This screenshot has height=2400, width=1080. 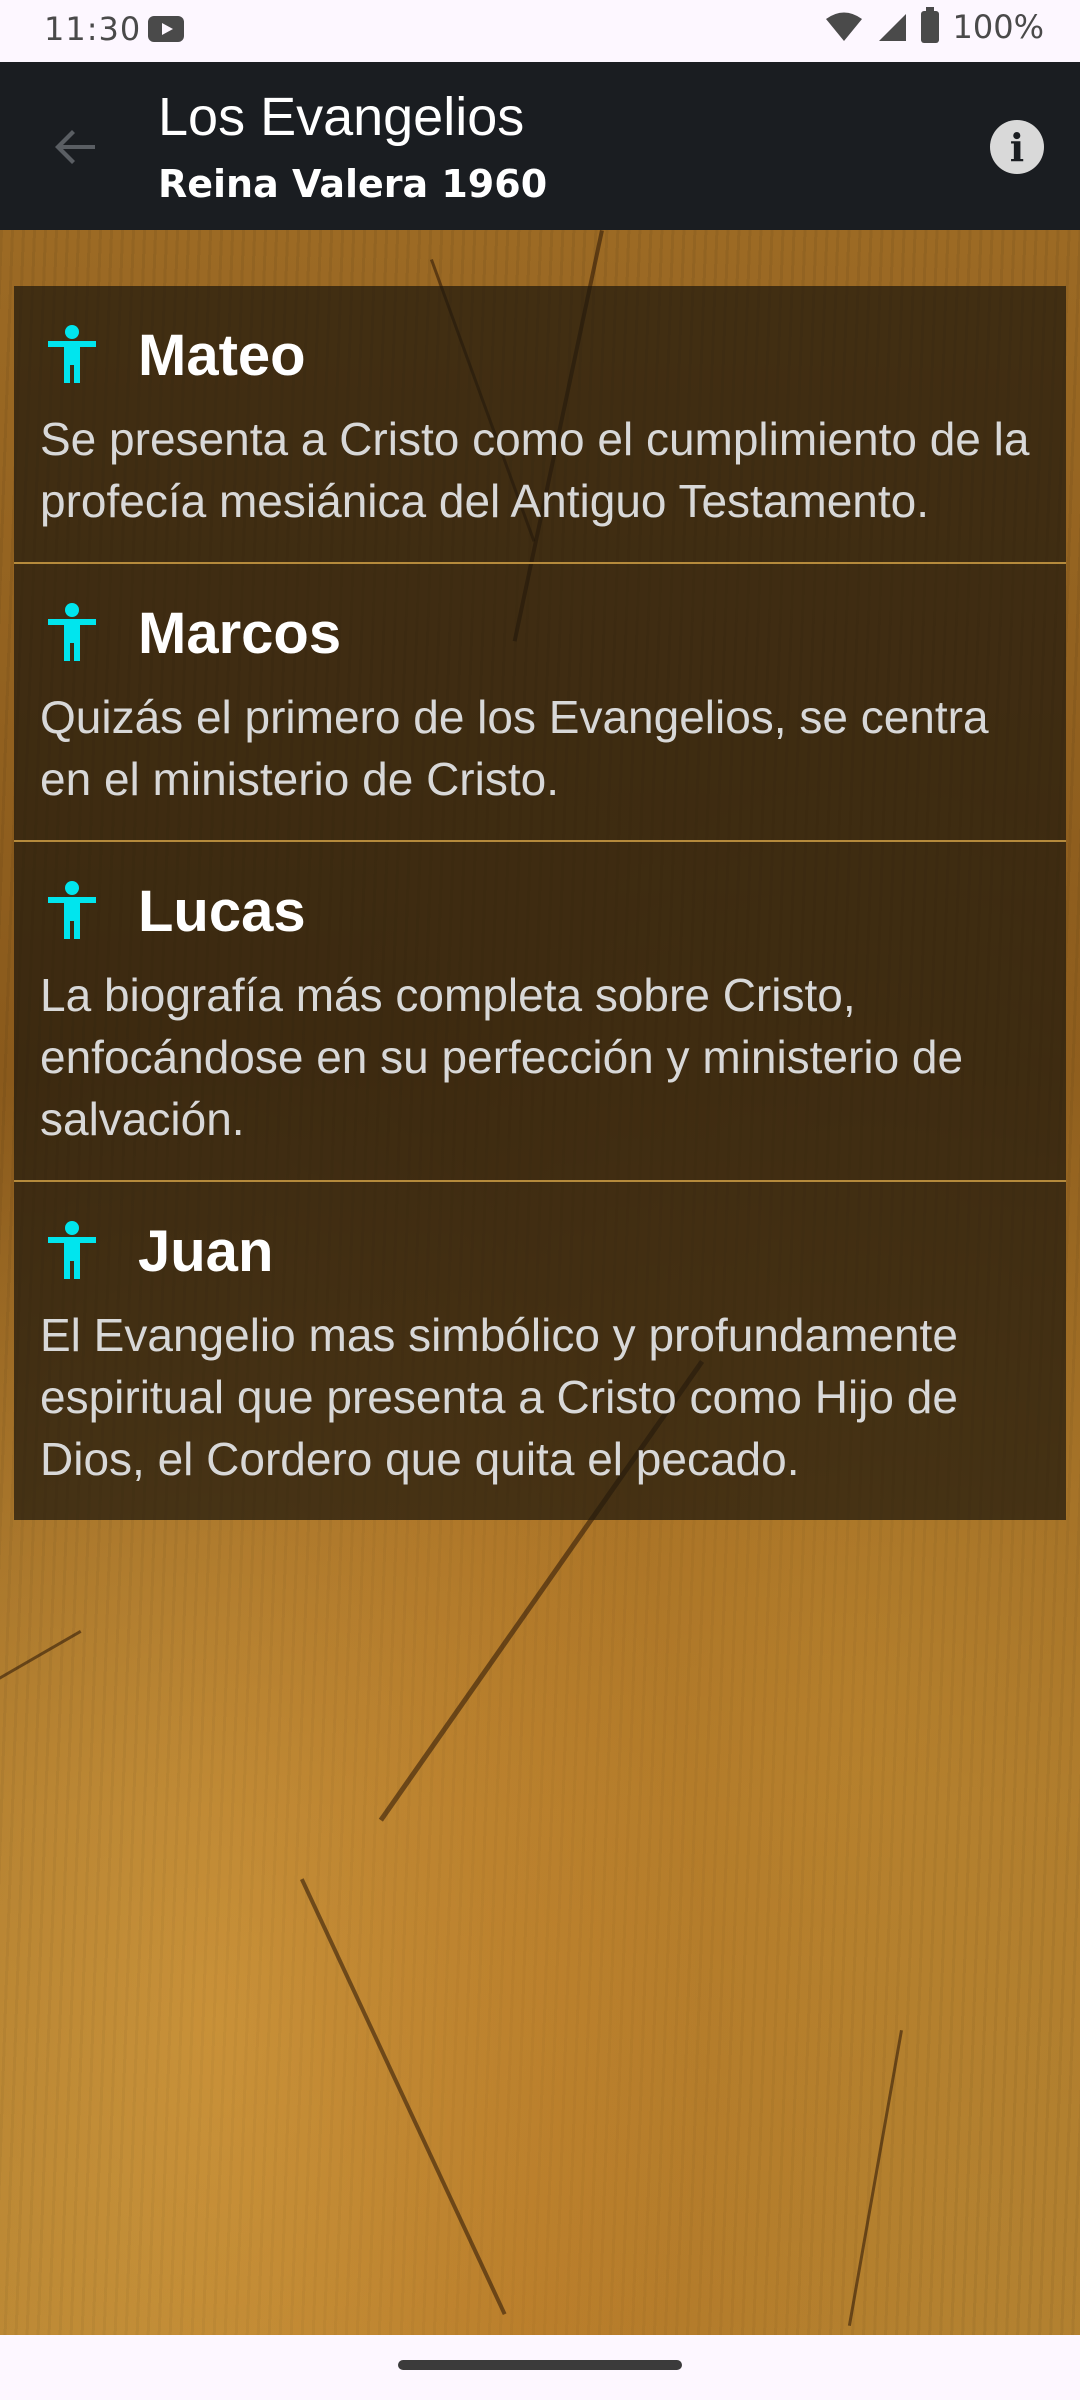 What do you see at coordinates (341, 117) in the screenshot?
I see `page-title: Los Evangelios` at bounding box center [341, 117].